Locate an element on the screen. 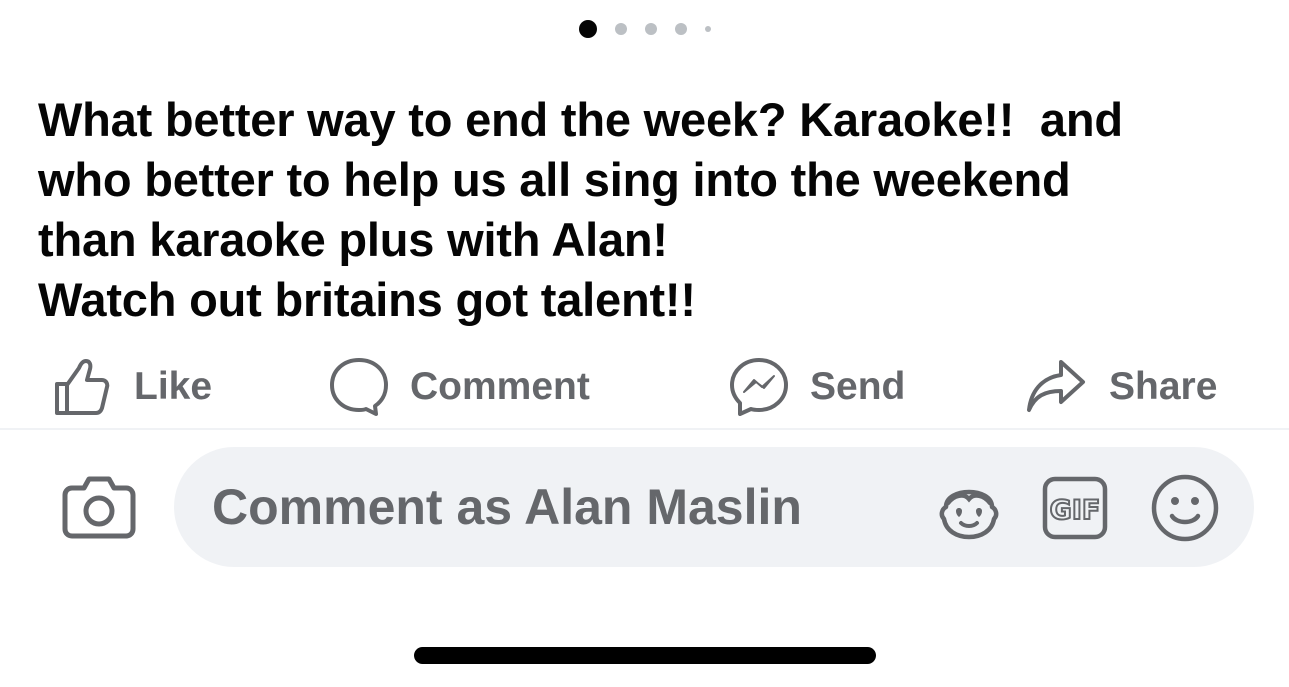 The image size is (1289, 687). share-button: Share is located at coordinates (1121, 387).